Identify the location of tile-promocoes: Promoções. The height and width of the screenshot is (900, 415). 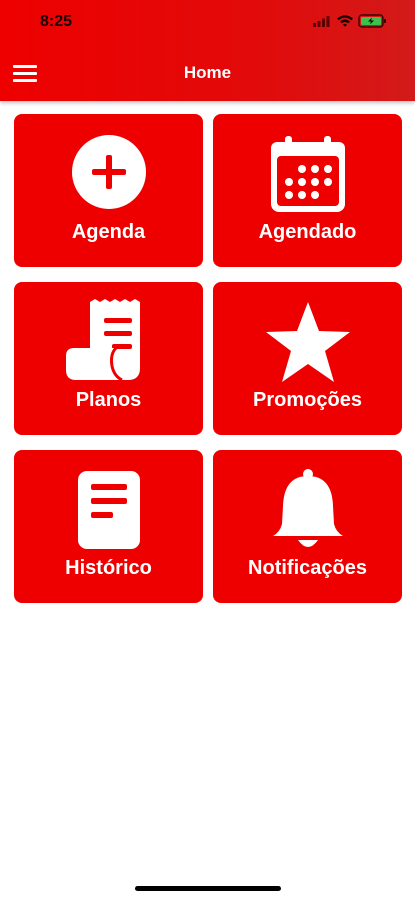
(307, 358).